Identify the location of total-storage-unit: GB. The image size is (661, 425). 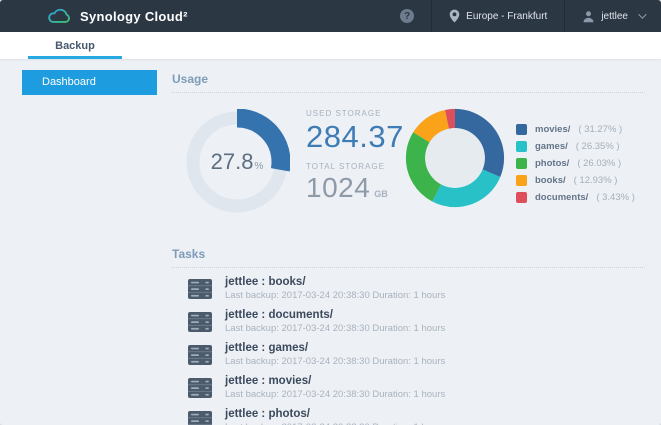
(381, 194).